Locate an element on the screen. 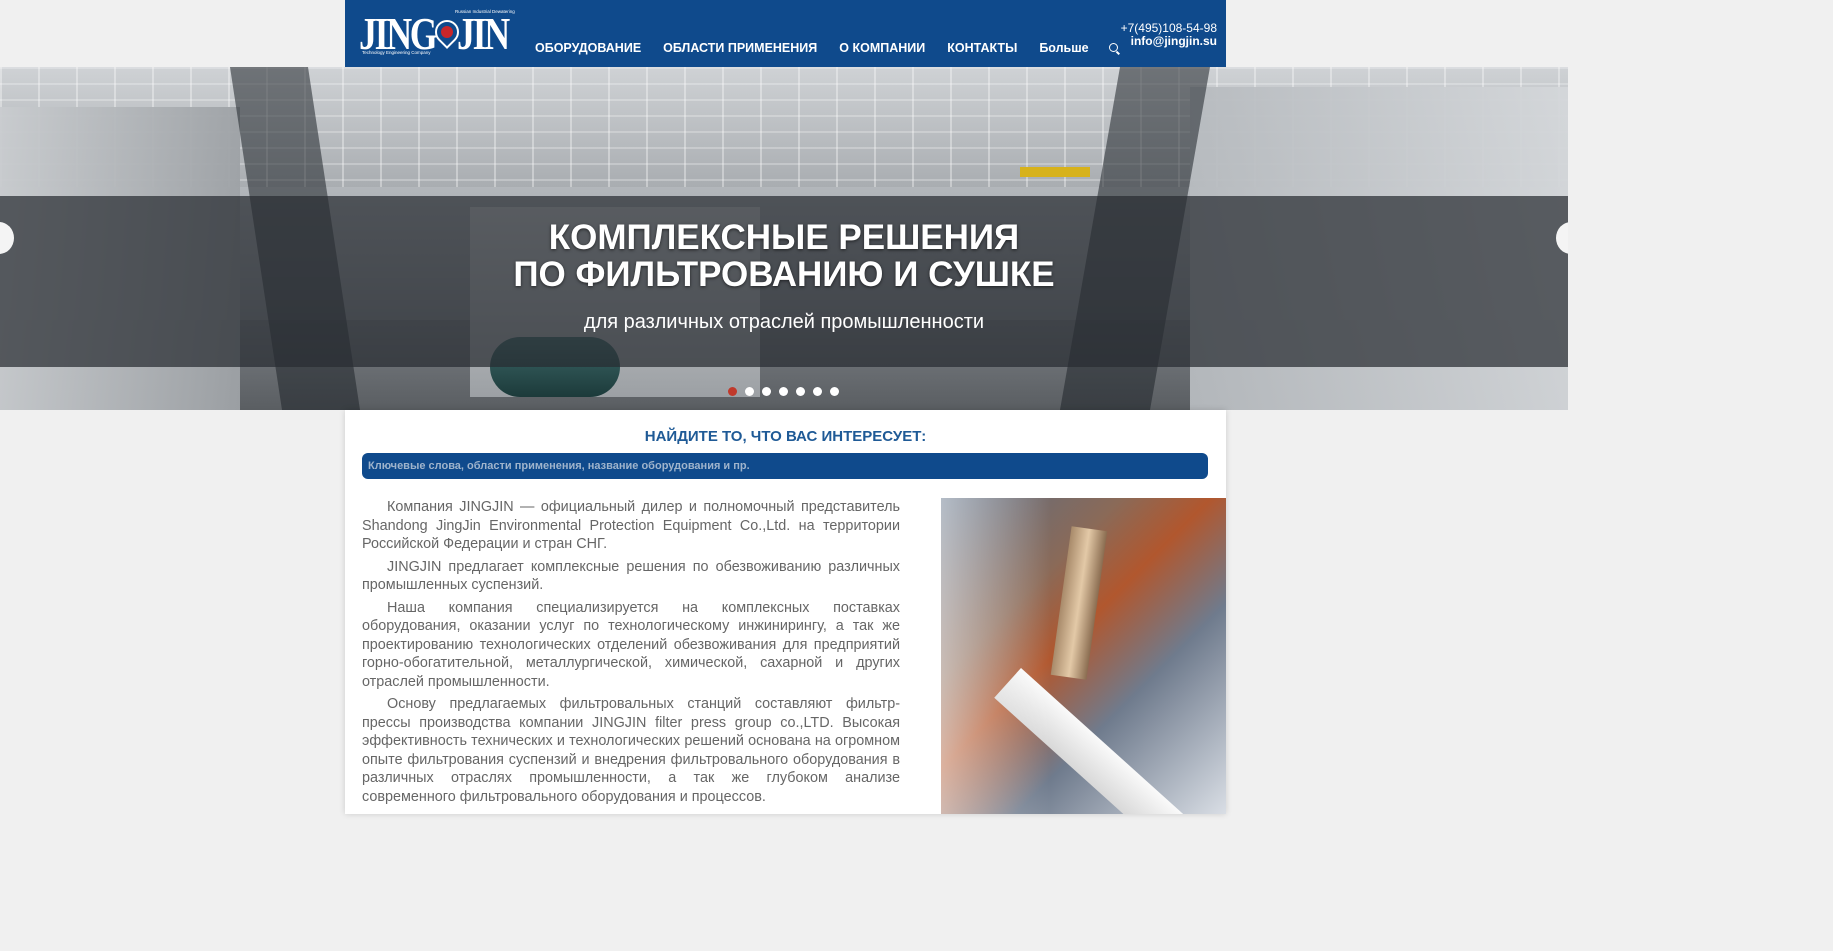 The width and height of the screenshot is (1833, 951). hero-yellow-pipe is located at coordinates (1055, 172).